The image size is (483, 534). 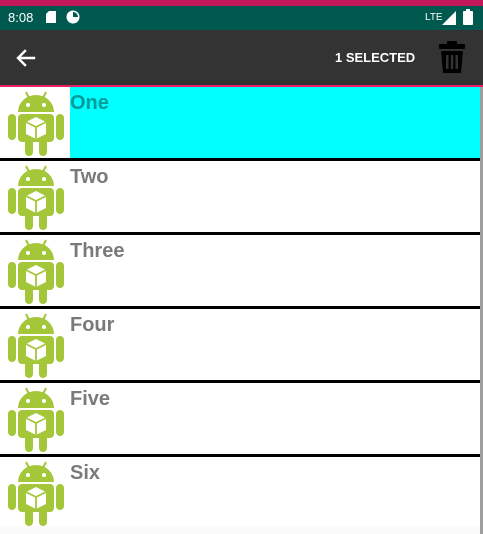 What do you see at coordinates (240, 124) in the screenshot?
I see `list-item: One` at bounding box center [240, 124].